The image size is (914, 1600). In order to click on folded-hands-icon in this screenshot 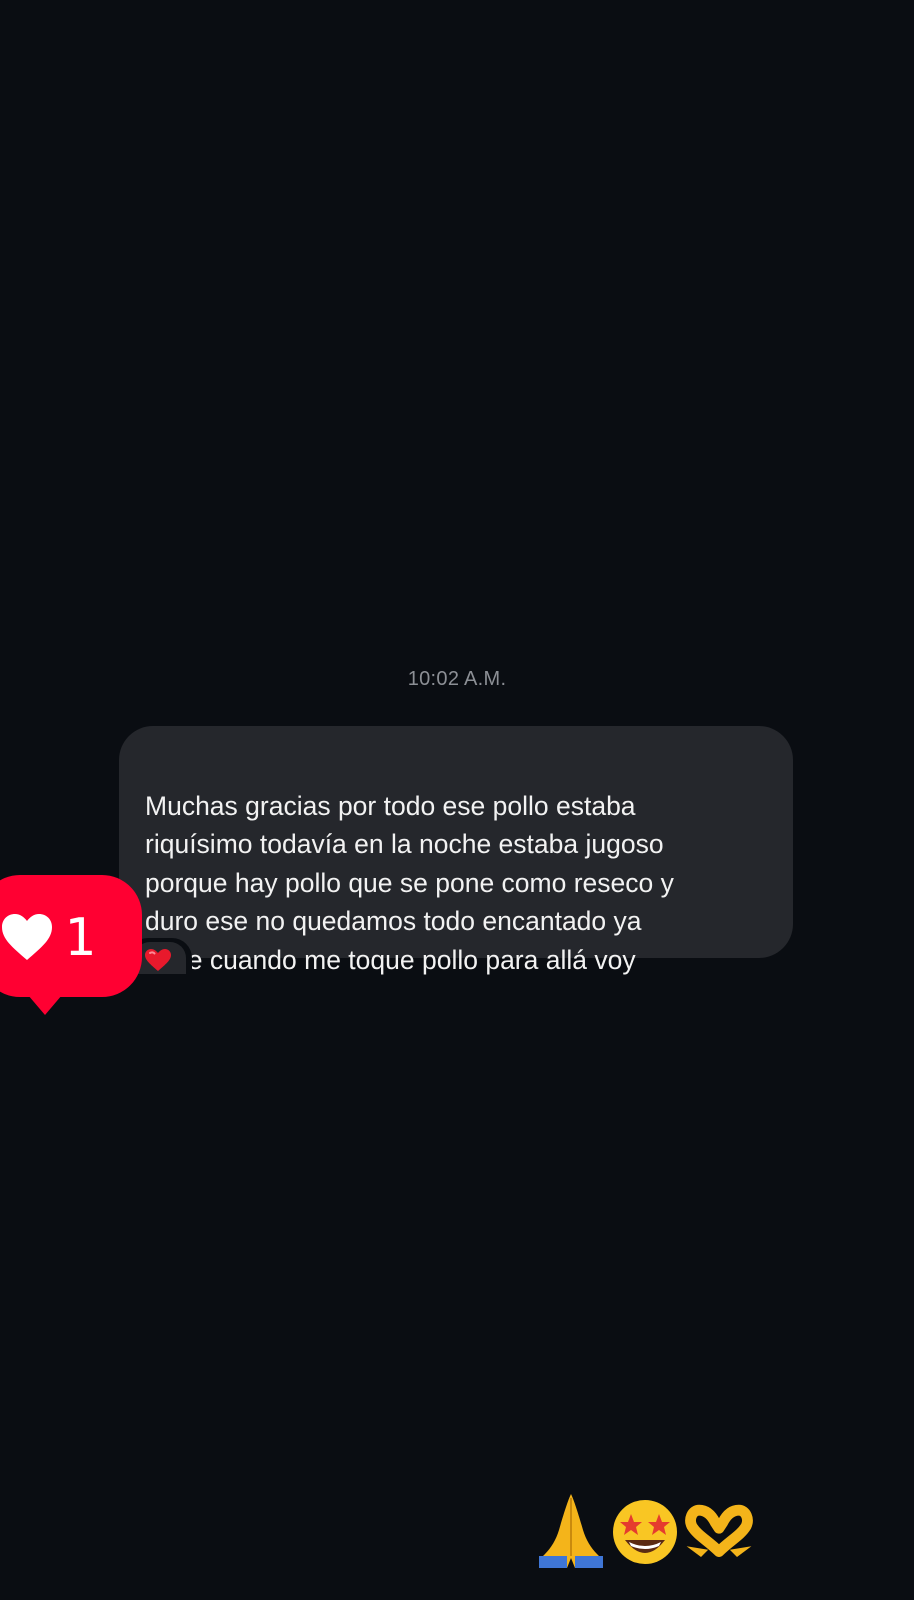, I will do `click(571, 1531)`.